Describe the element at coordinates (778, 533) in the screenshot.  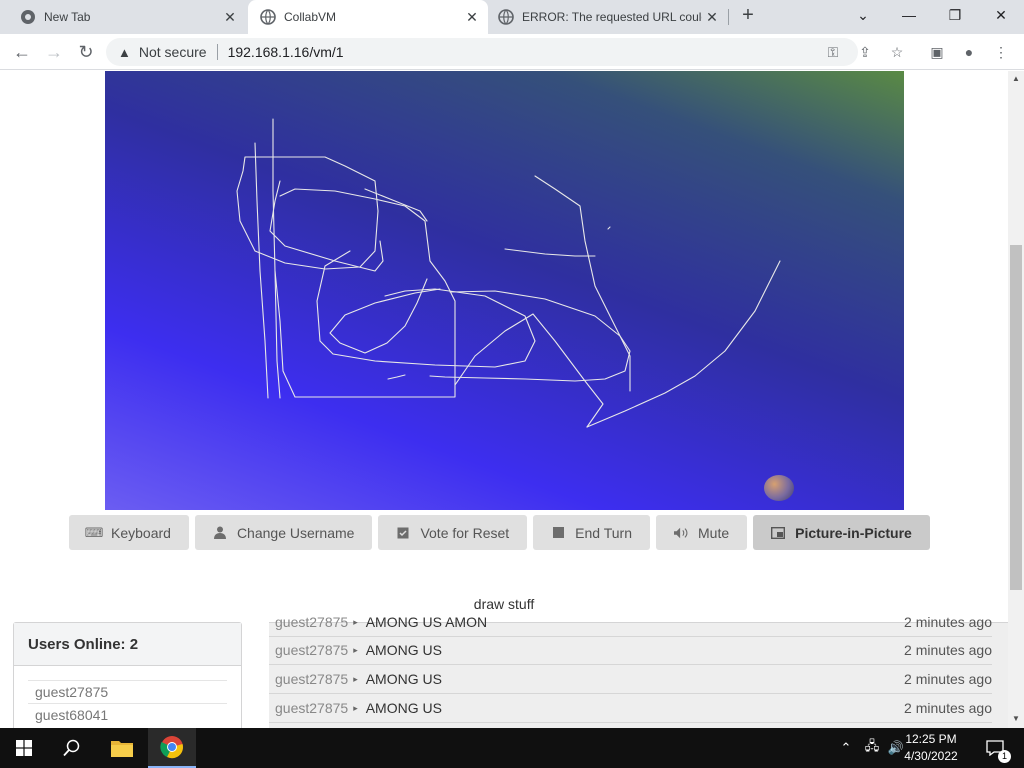
I see `pip-icon` at that location.